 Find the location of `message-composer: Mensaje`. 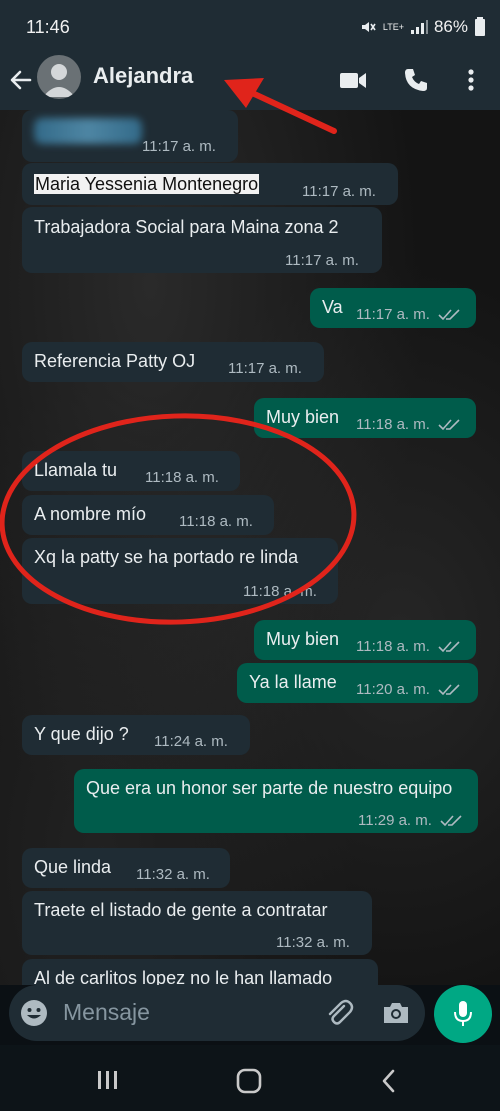

message-composer: Mensaje is located at coordinates (217, 1013).